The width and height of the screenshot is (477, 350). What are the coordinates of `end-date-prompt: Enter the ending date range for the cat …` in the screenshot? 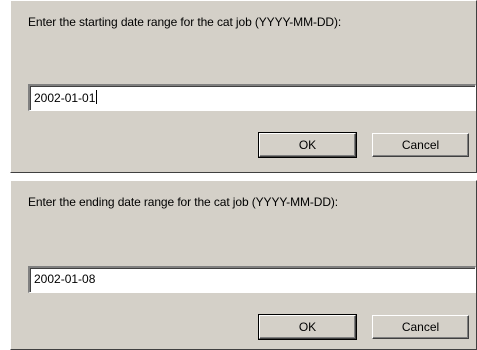 It's located at (183, 202).